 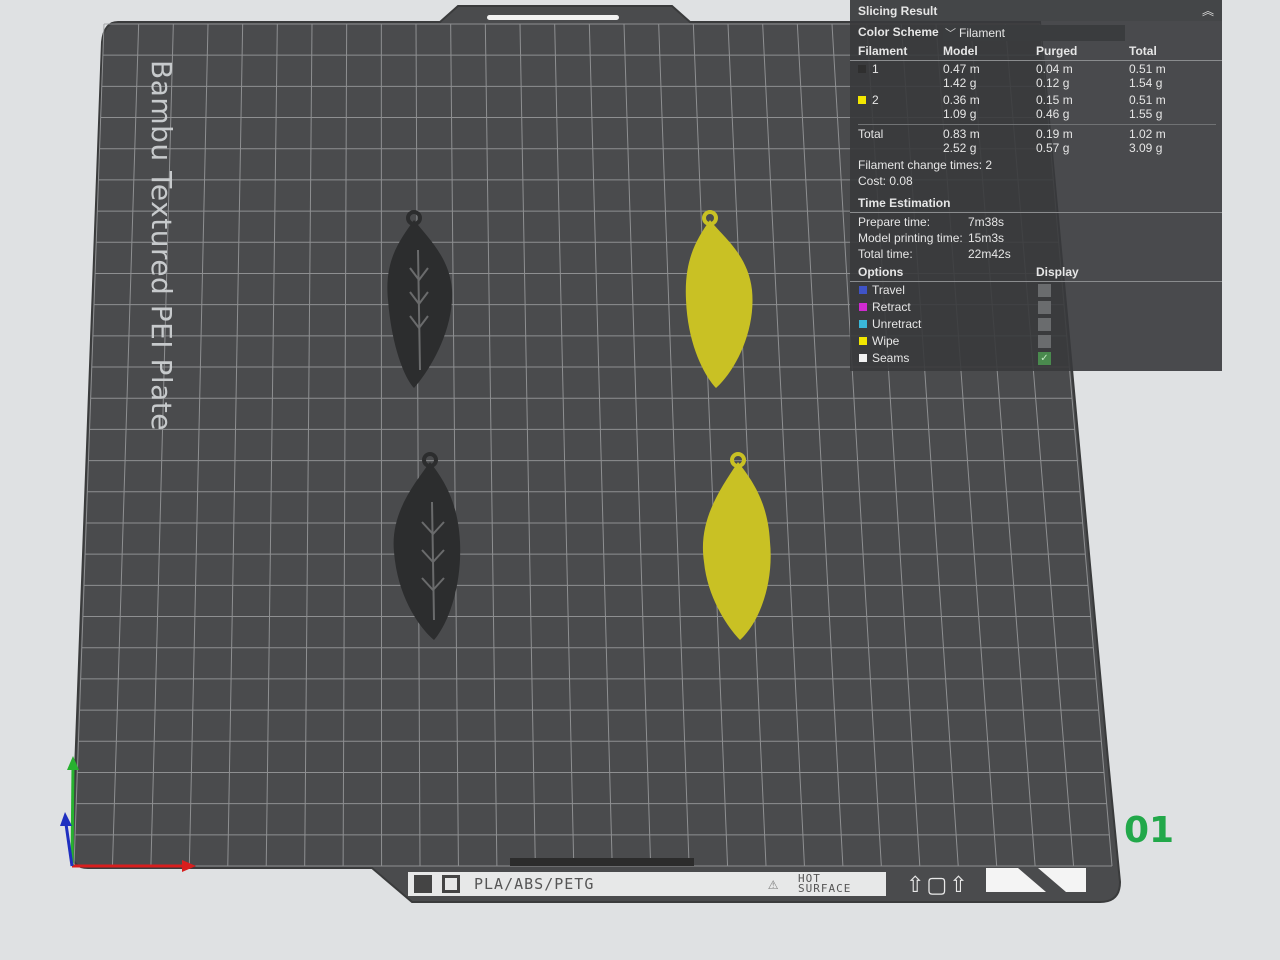 What do you see at coordinates (862, 69) in the screenshot?
I see `filament-1-swatch` at bounding box center [862, 69].